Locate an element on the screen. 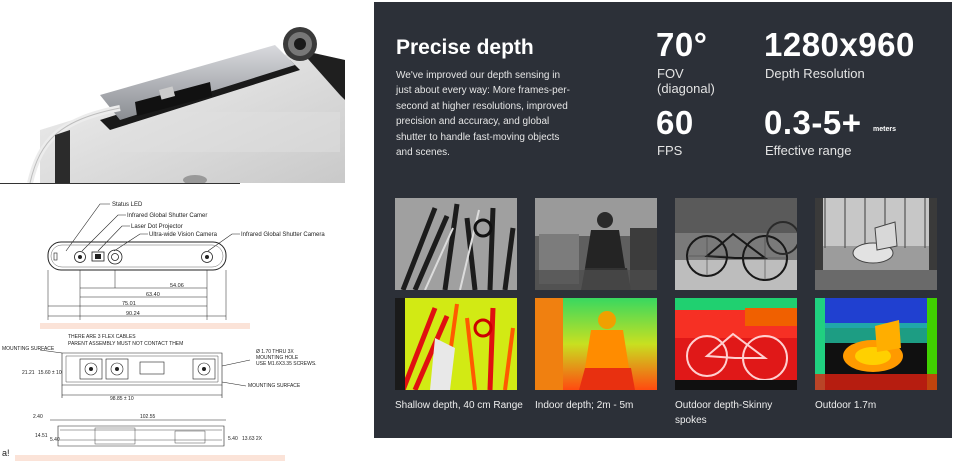 The image size is (976, 461). label-mounting-surface-right: MOUNTING SURFACE is located at coordinates (274, 386).